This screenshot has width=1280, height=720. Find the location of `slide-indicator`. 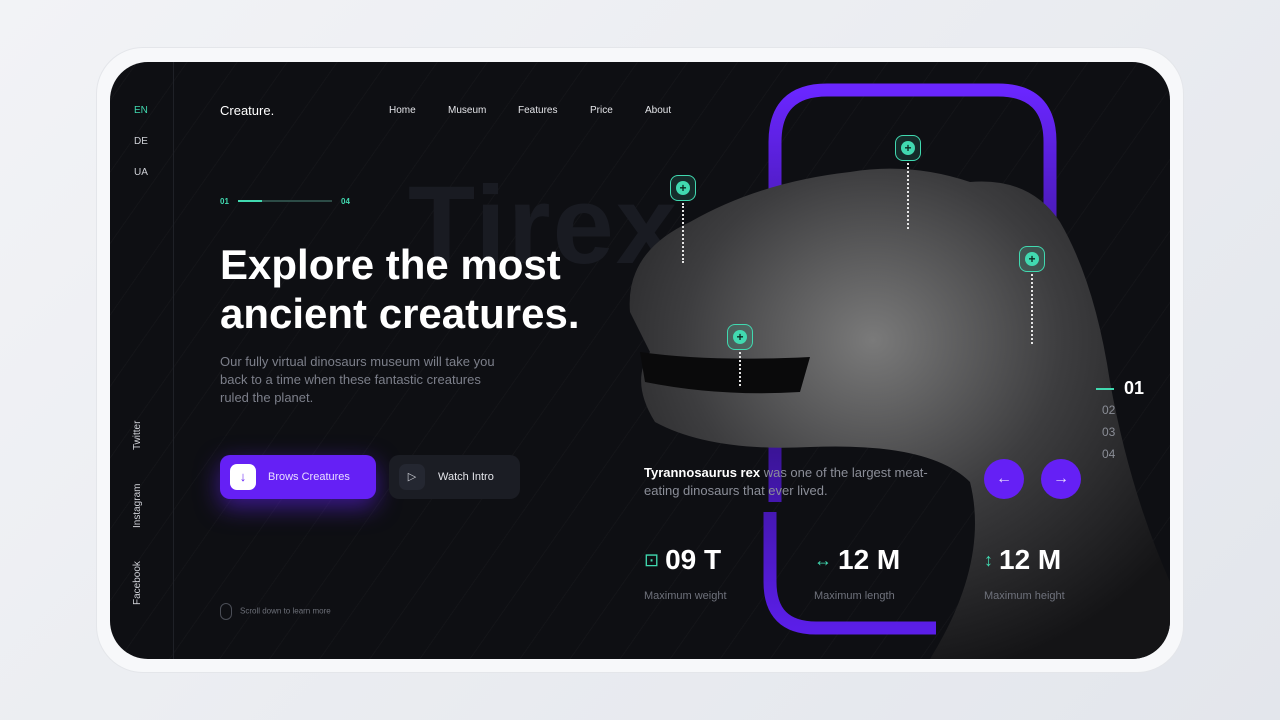

slide-indicator is located at coordinates (1105, 389).